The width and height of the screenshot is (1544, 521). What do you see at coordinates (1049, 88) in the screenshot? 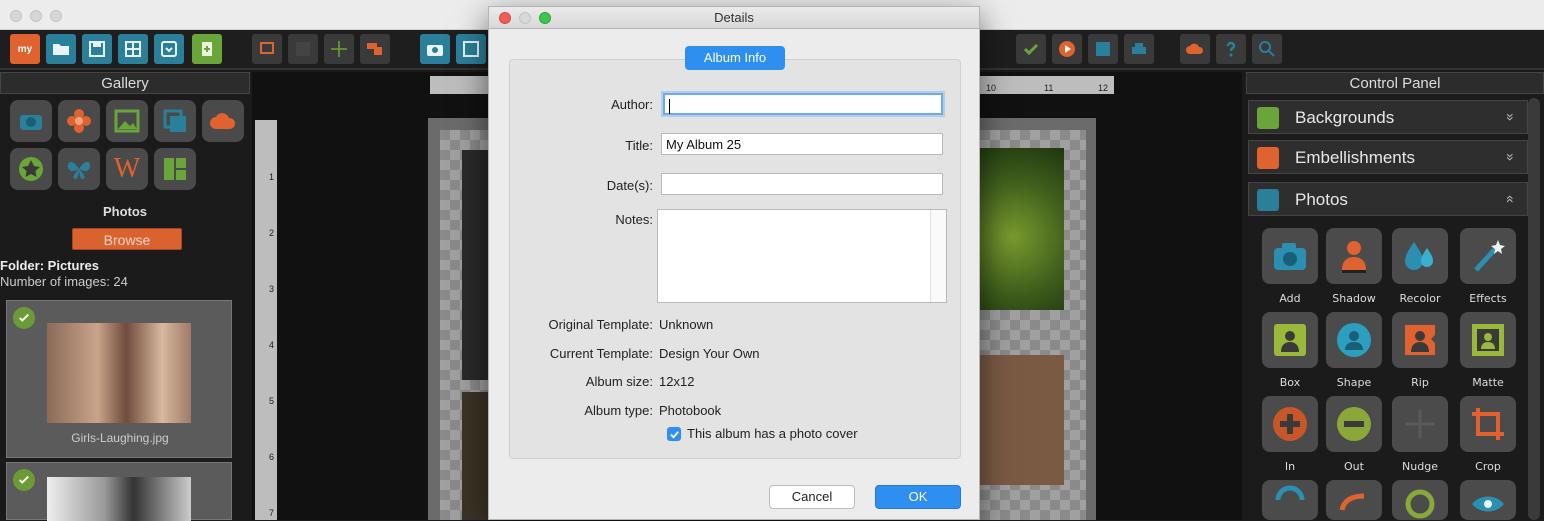
I see `ruler-number: 11` at bounding box center [1049, 88].